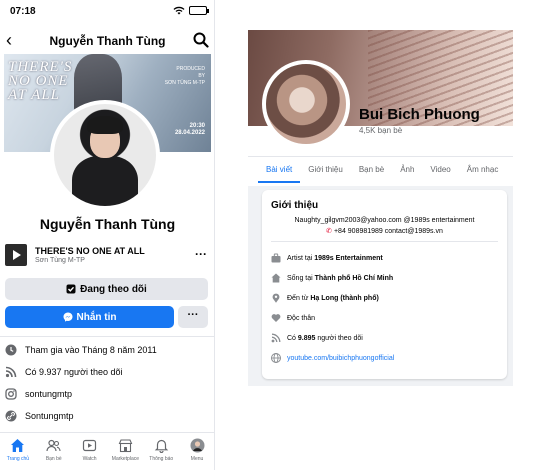 This screenshot has height=470, width=541. I want to click on intro-row-prefix: Artist tại, so click(301, 258).